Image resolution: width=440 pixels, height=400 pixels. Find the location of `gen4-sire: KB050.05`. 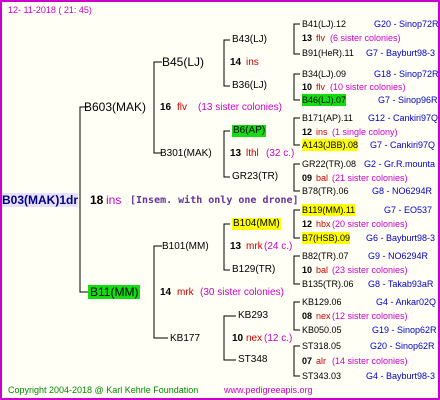

gen4-sire: KB050.05 is located at coordinates (322, 330).